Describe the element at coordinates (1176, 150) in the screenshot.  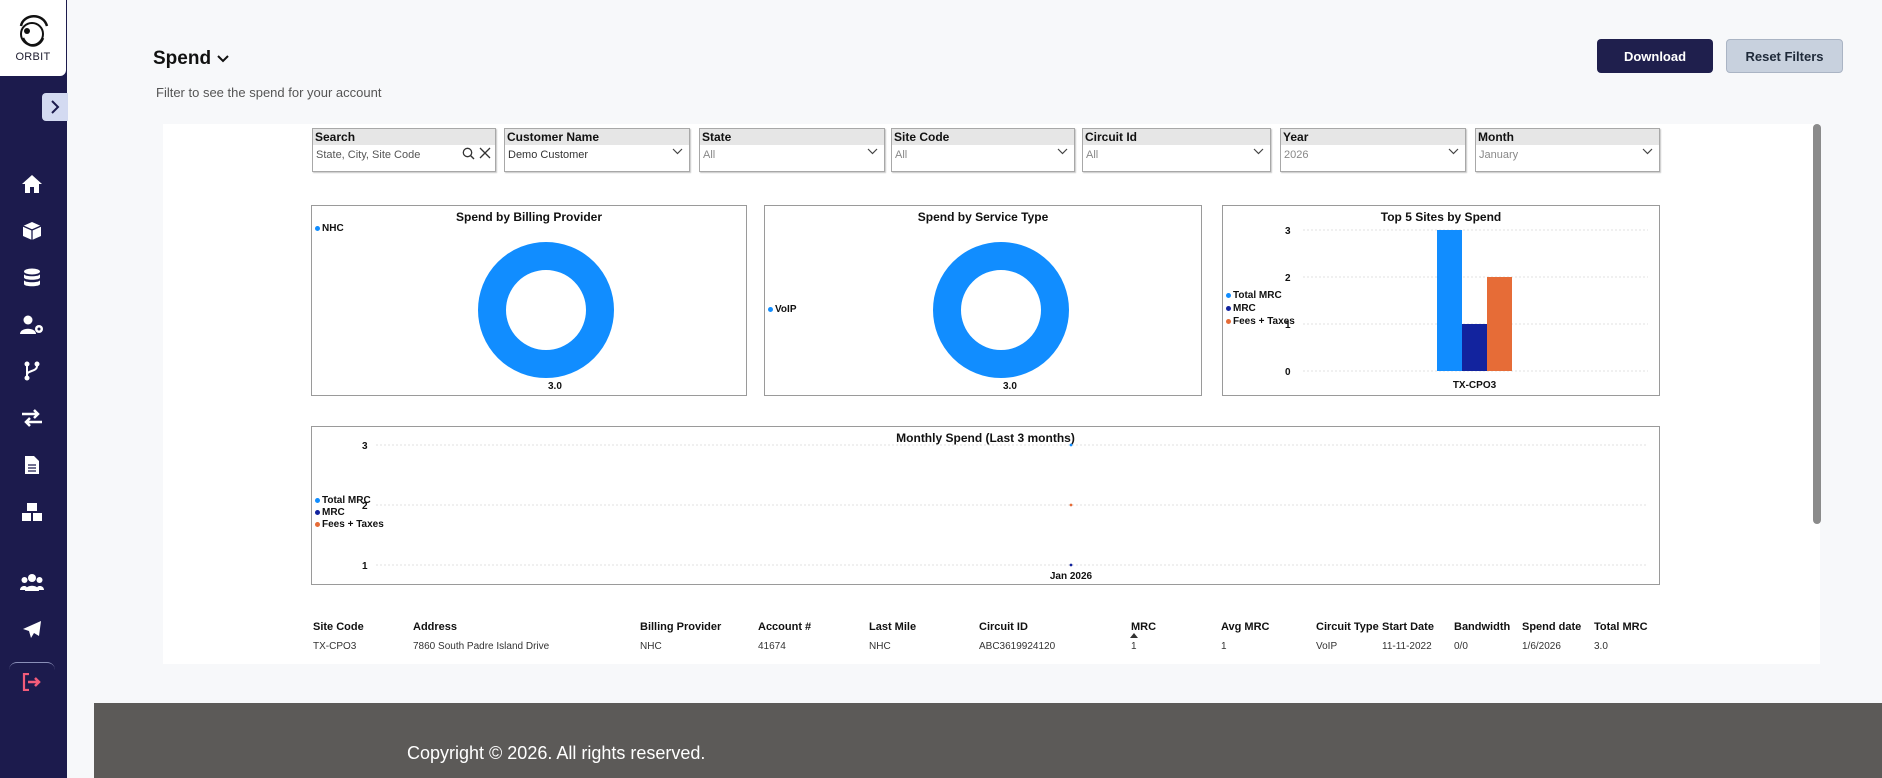
I see `circuit-id-filter: Circuit Id All` at that location.